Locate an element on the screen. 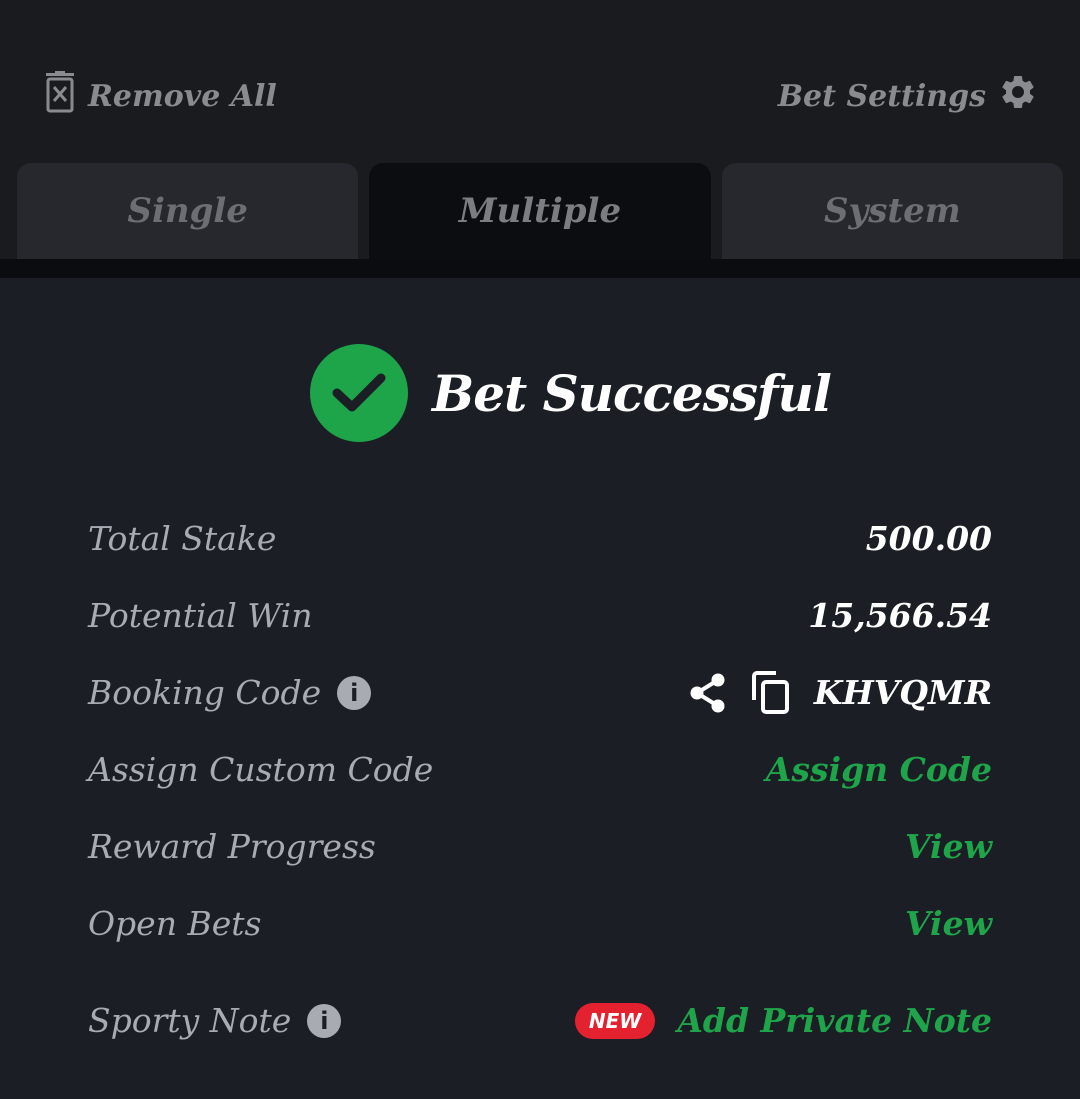 The width and height of the screenshot is (1080, 1099). sporty-note-row: Sporty Note i NEW Add Private Note is located at coordinates (540, 1020).